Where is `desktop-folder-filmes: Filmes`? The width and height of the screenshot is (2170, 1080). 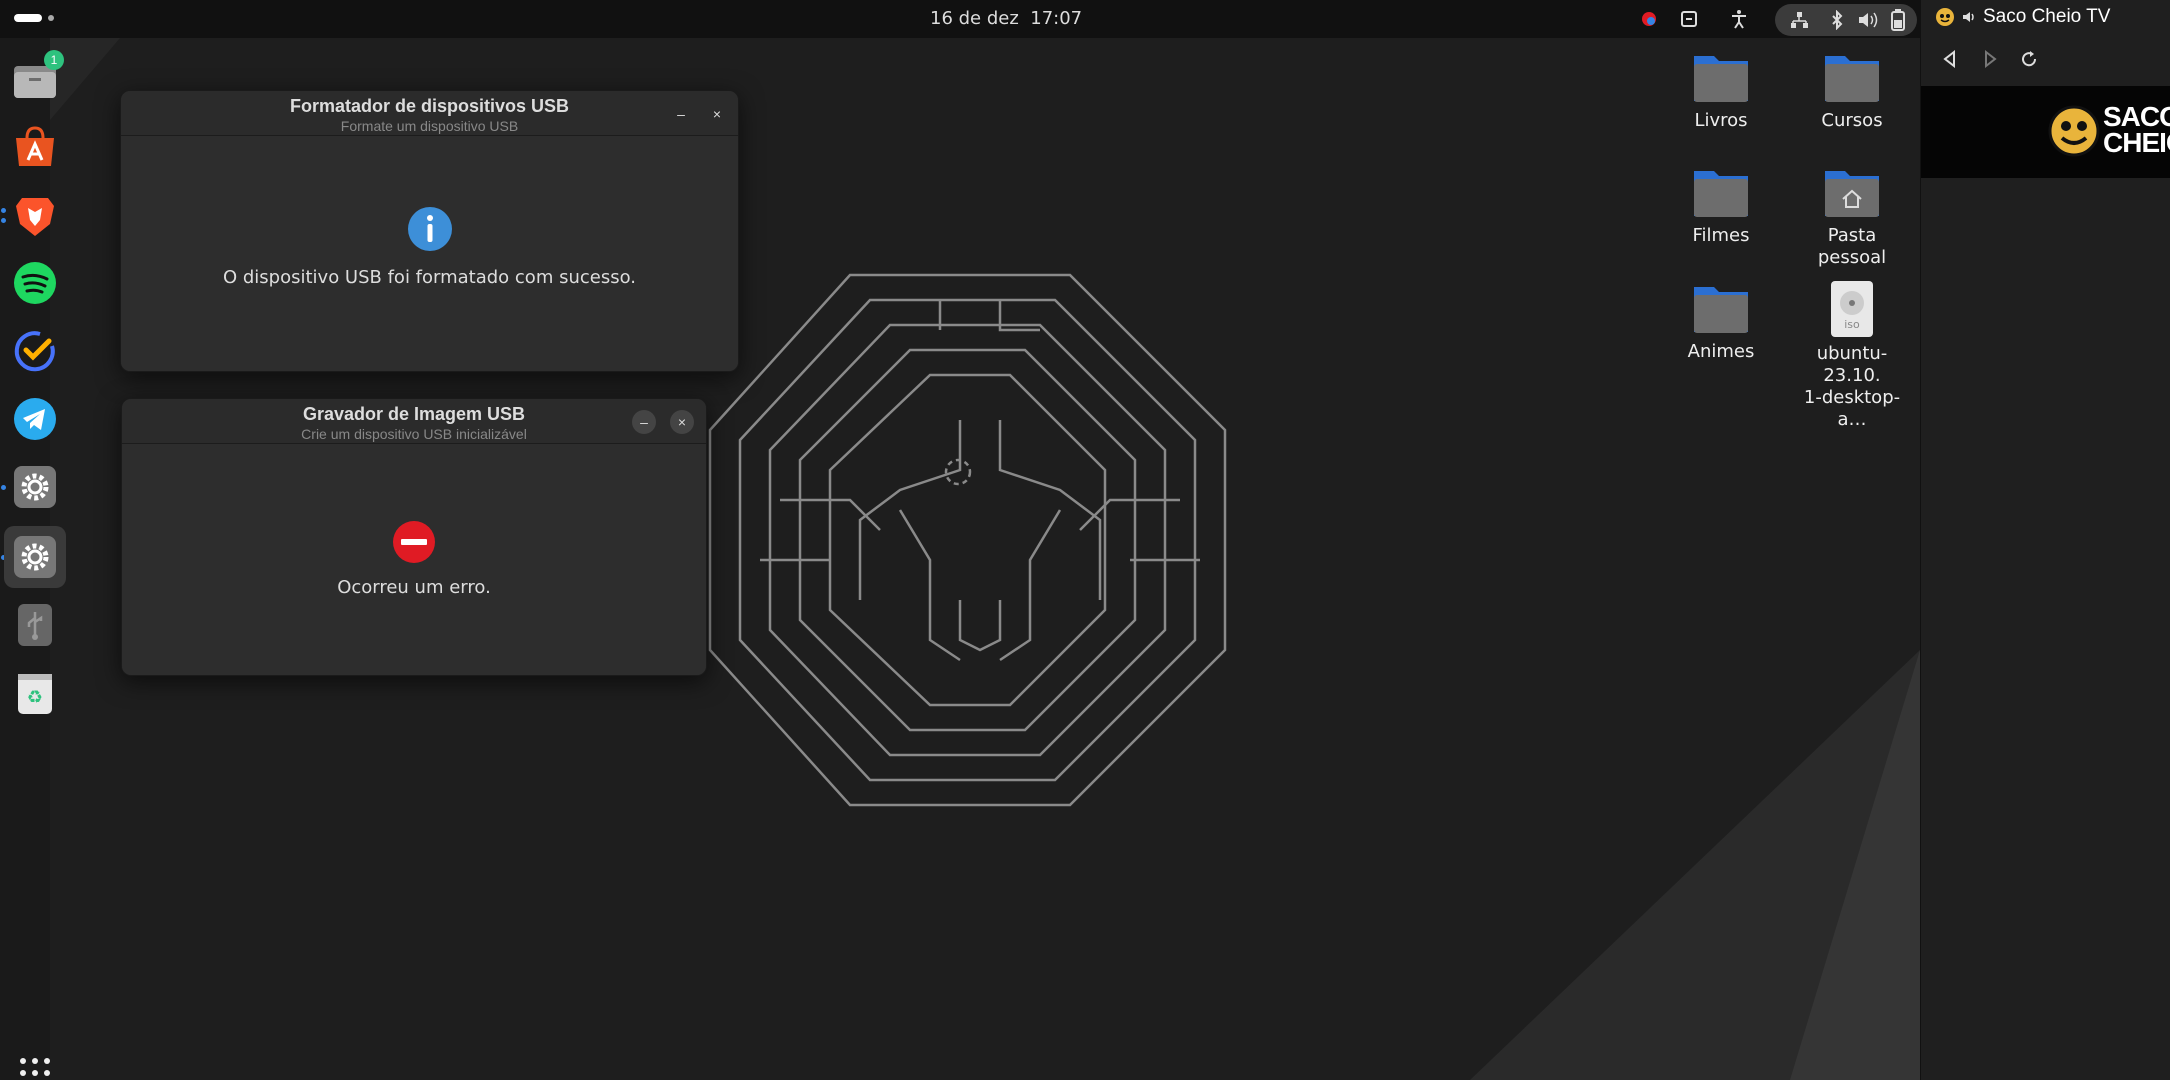 desktop-folder-filmes: Filmes is located at coordinates (1721, 206).